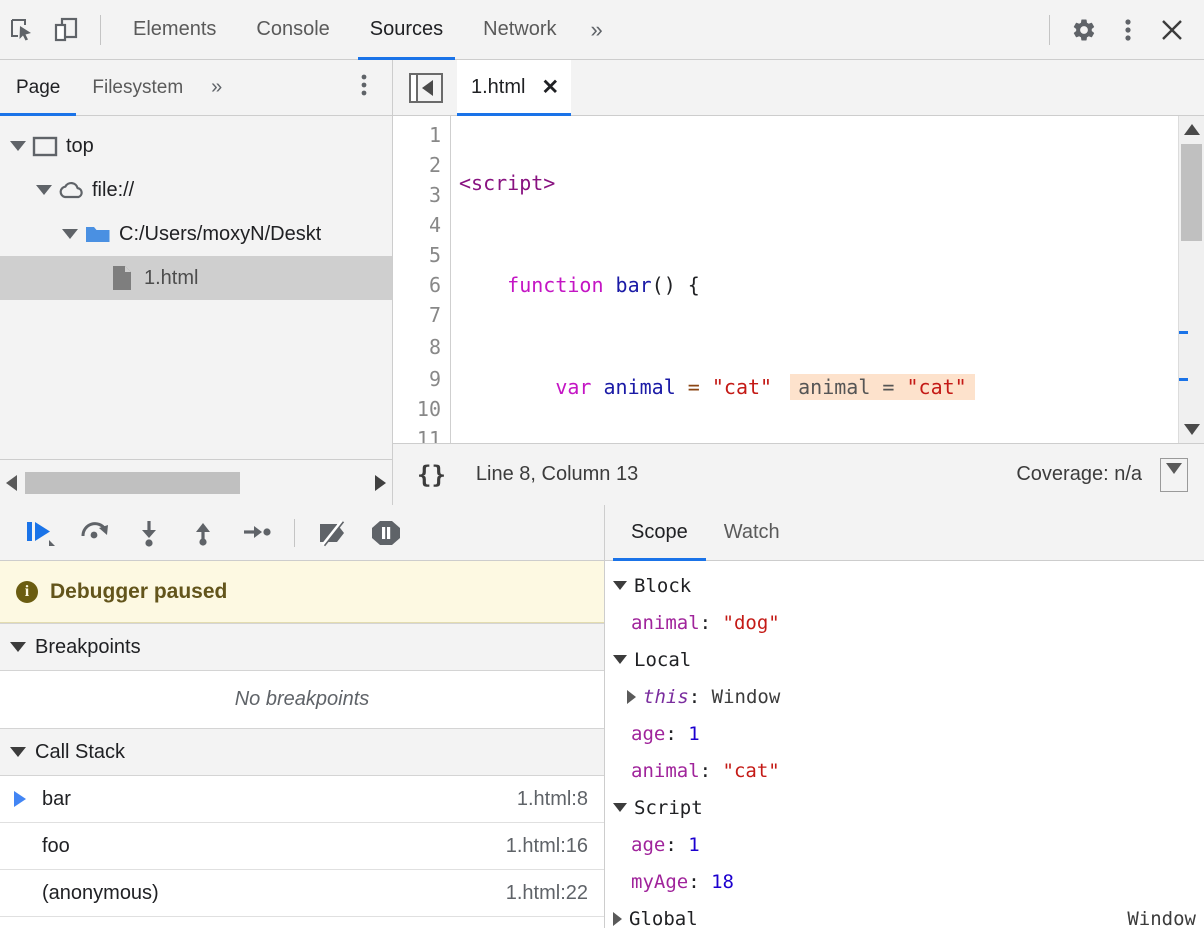  Describe the element at coordinates (519, 30) in the screenshot. I see `tab-network: Network` at that location.